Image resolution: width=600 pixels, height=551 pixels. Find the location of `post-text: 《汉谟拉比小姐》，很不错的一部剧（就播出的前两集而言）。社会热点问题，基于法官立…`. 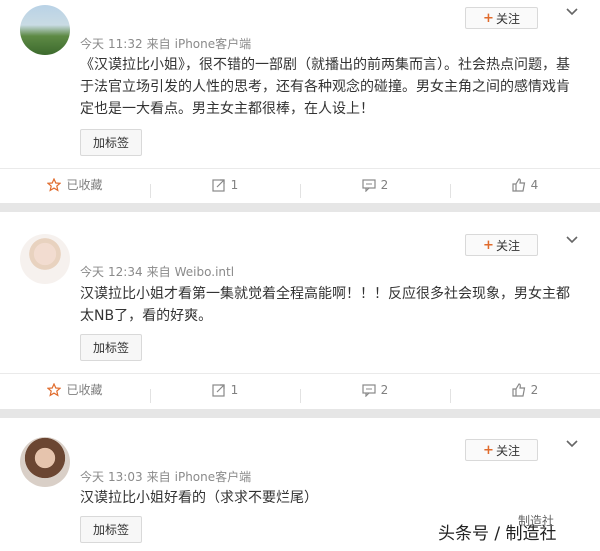

post-text: 《汉谟拉比小姐》，很不错的一部剧（就播出的前两集而言）。社会热点问题，基于法官立… is located at coordinates (325, 87).